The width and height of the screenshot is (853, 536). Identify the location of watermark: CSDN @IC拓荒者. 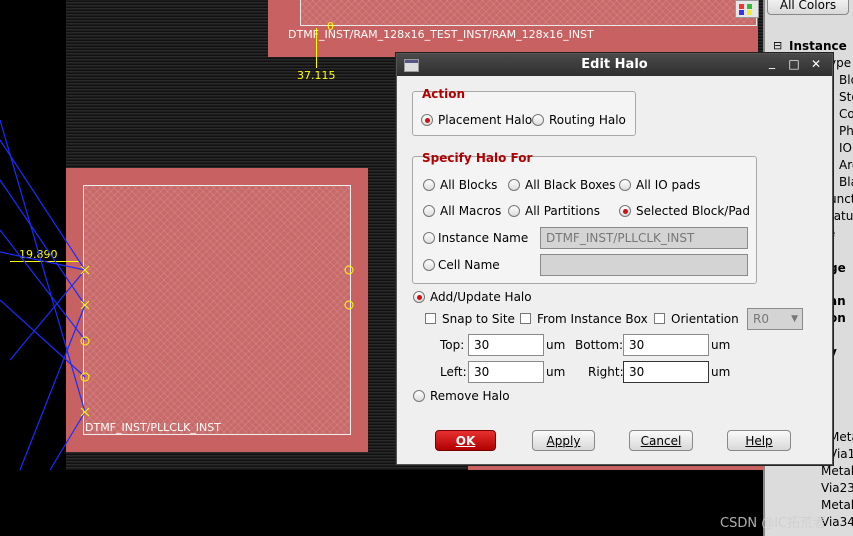
(773, 523).